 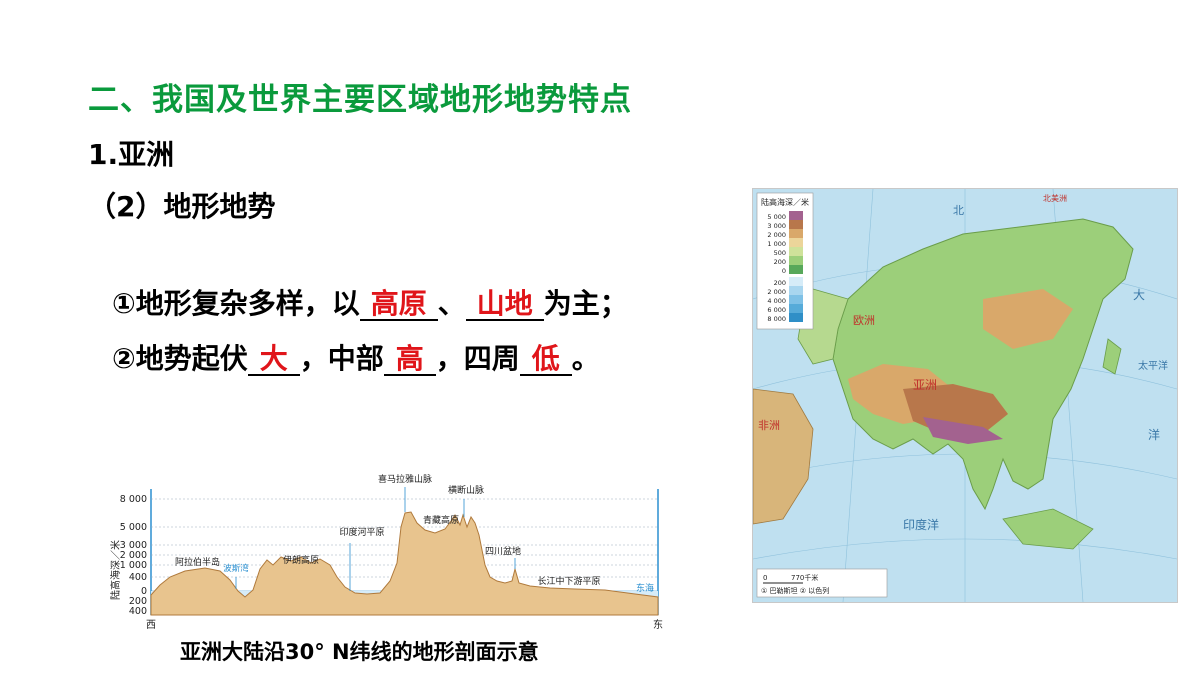 I want to click on legend-value: 8 000, so click(x=776, y=319).